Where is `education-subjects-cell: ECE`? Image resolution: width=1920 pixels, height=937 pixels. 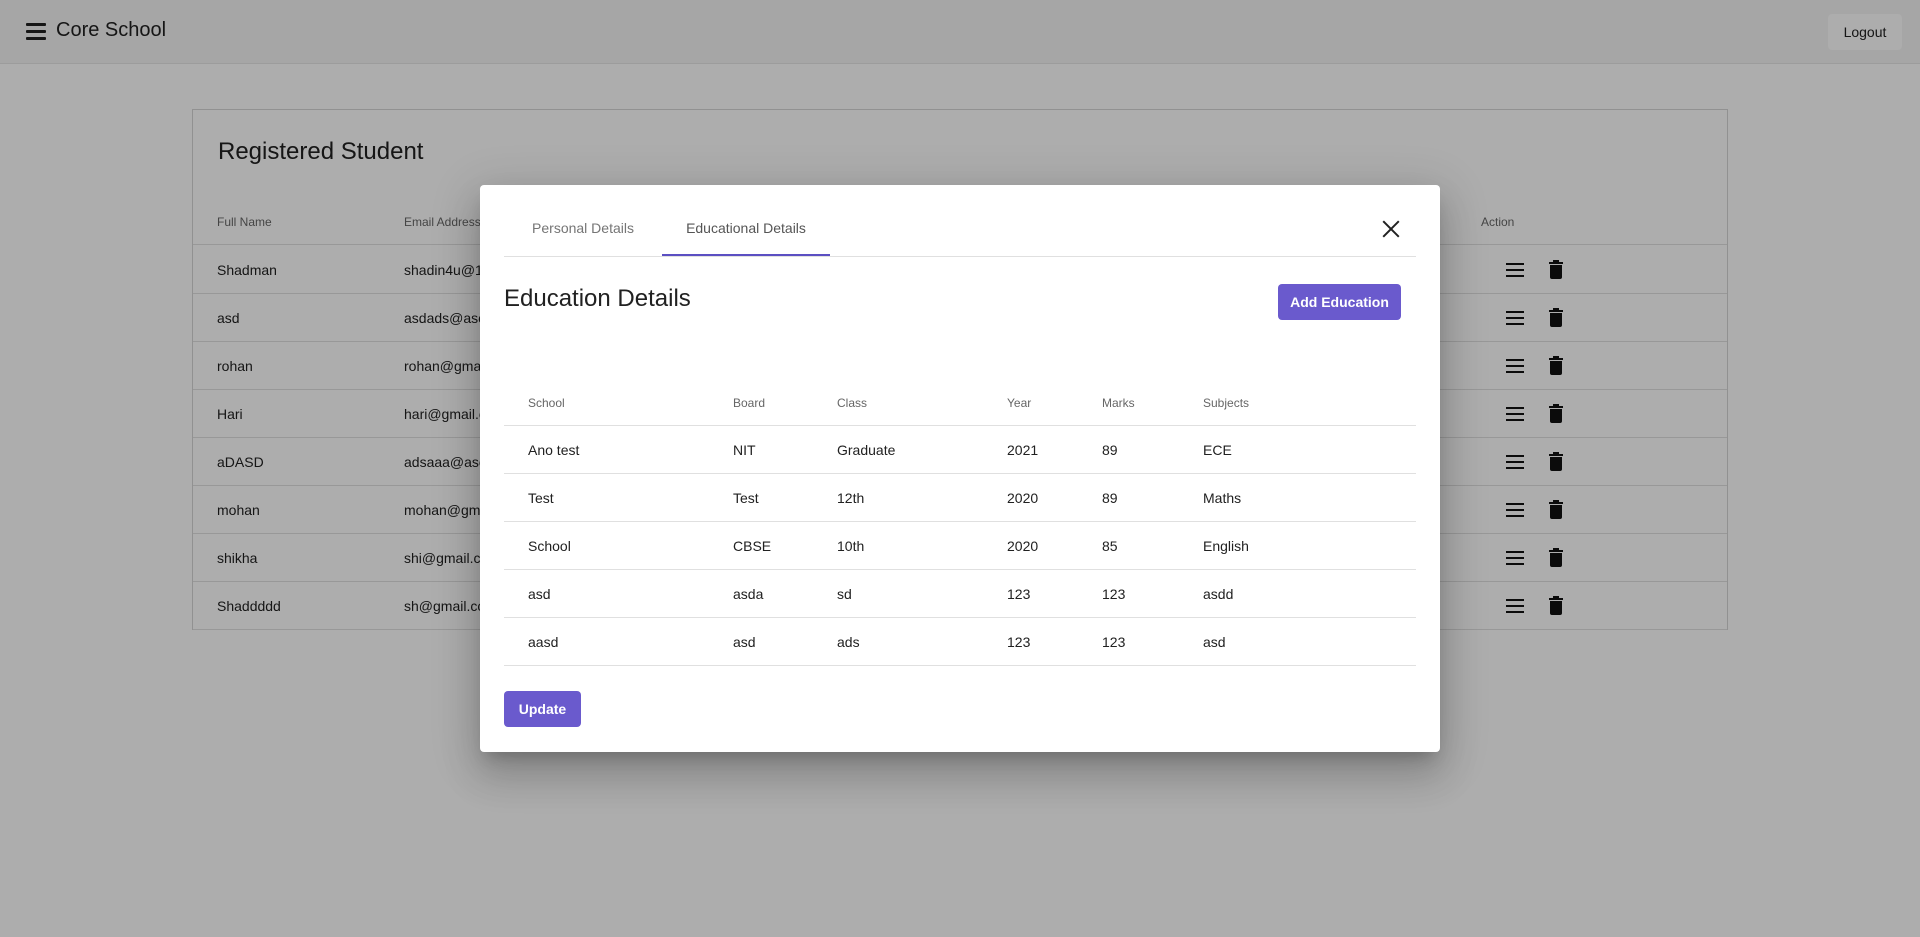
education-subjects-cell: ECE is located at coordinates (1217, 450).